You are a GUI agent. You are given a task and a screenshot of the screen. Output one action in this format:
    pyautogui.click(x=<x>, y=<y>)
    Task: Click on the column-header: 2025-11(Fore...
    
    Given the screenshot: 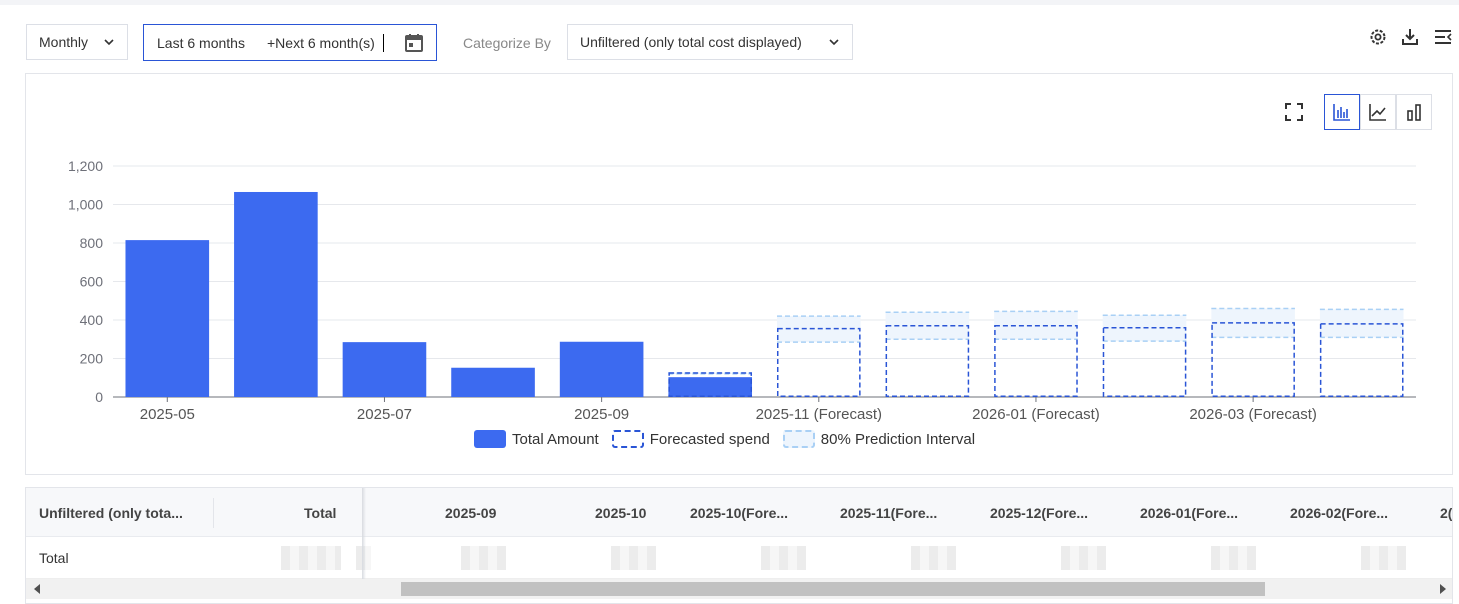 What is the action you would take?
    pyautogui.click(x=888, y=513)
    